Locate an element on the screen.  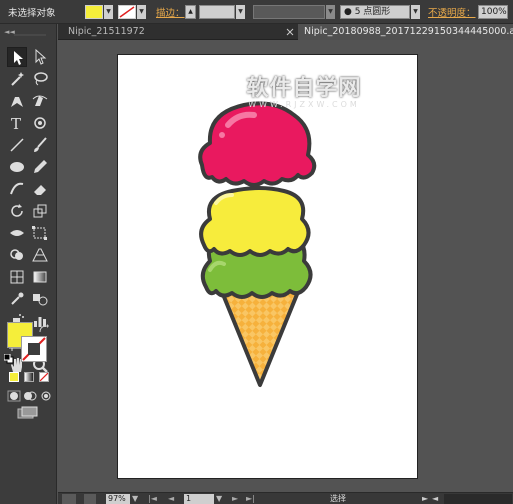
eraser-tool is located at coordinates (40, 189).